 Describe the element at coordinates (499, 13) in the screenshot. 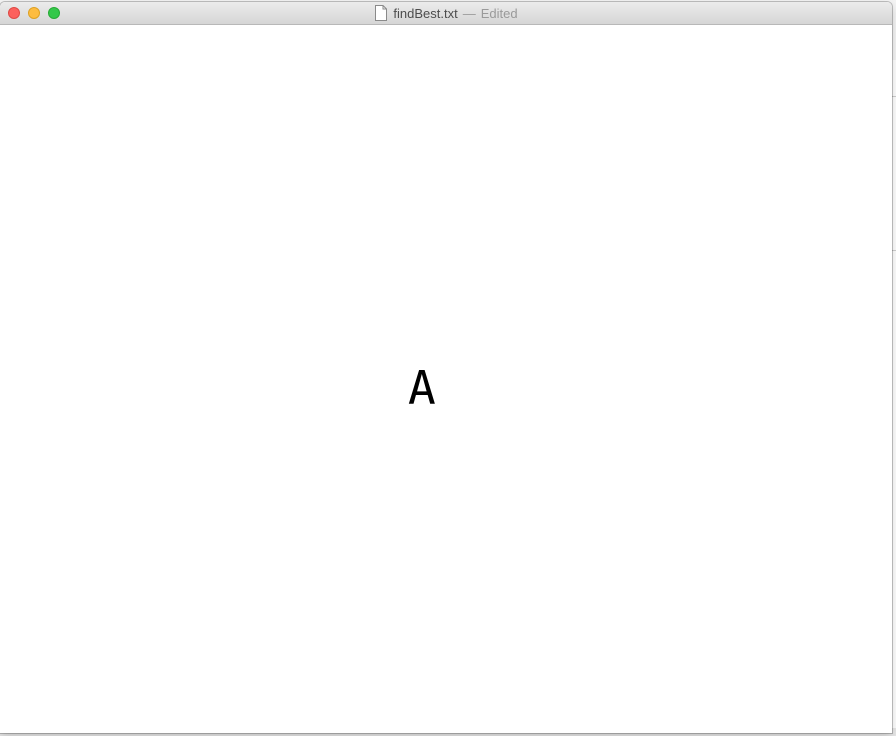

I see `edited-status: Edited` at that location.